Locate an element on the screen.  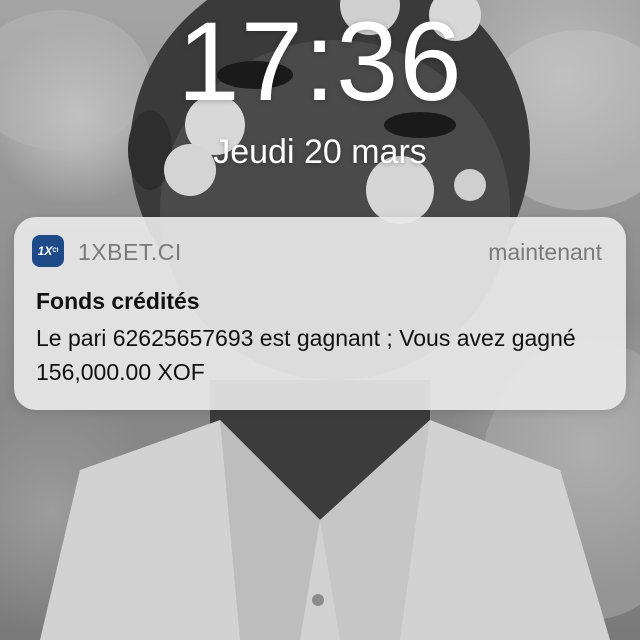
notification-timestamp: maintenant is located at coordinates (545, 252).